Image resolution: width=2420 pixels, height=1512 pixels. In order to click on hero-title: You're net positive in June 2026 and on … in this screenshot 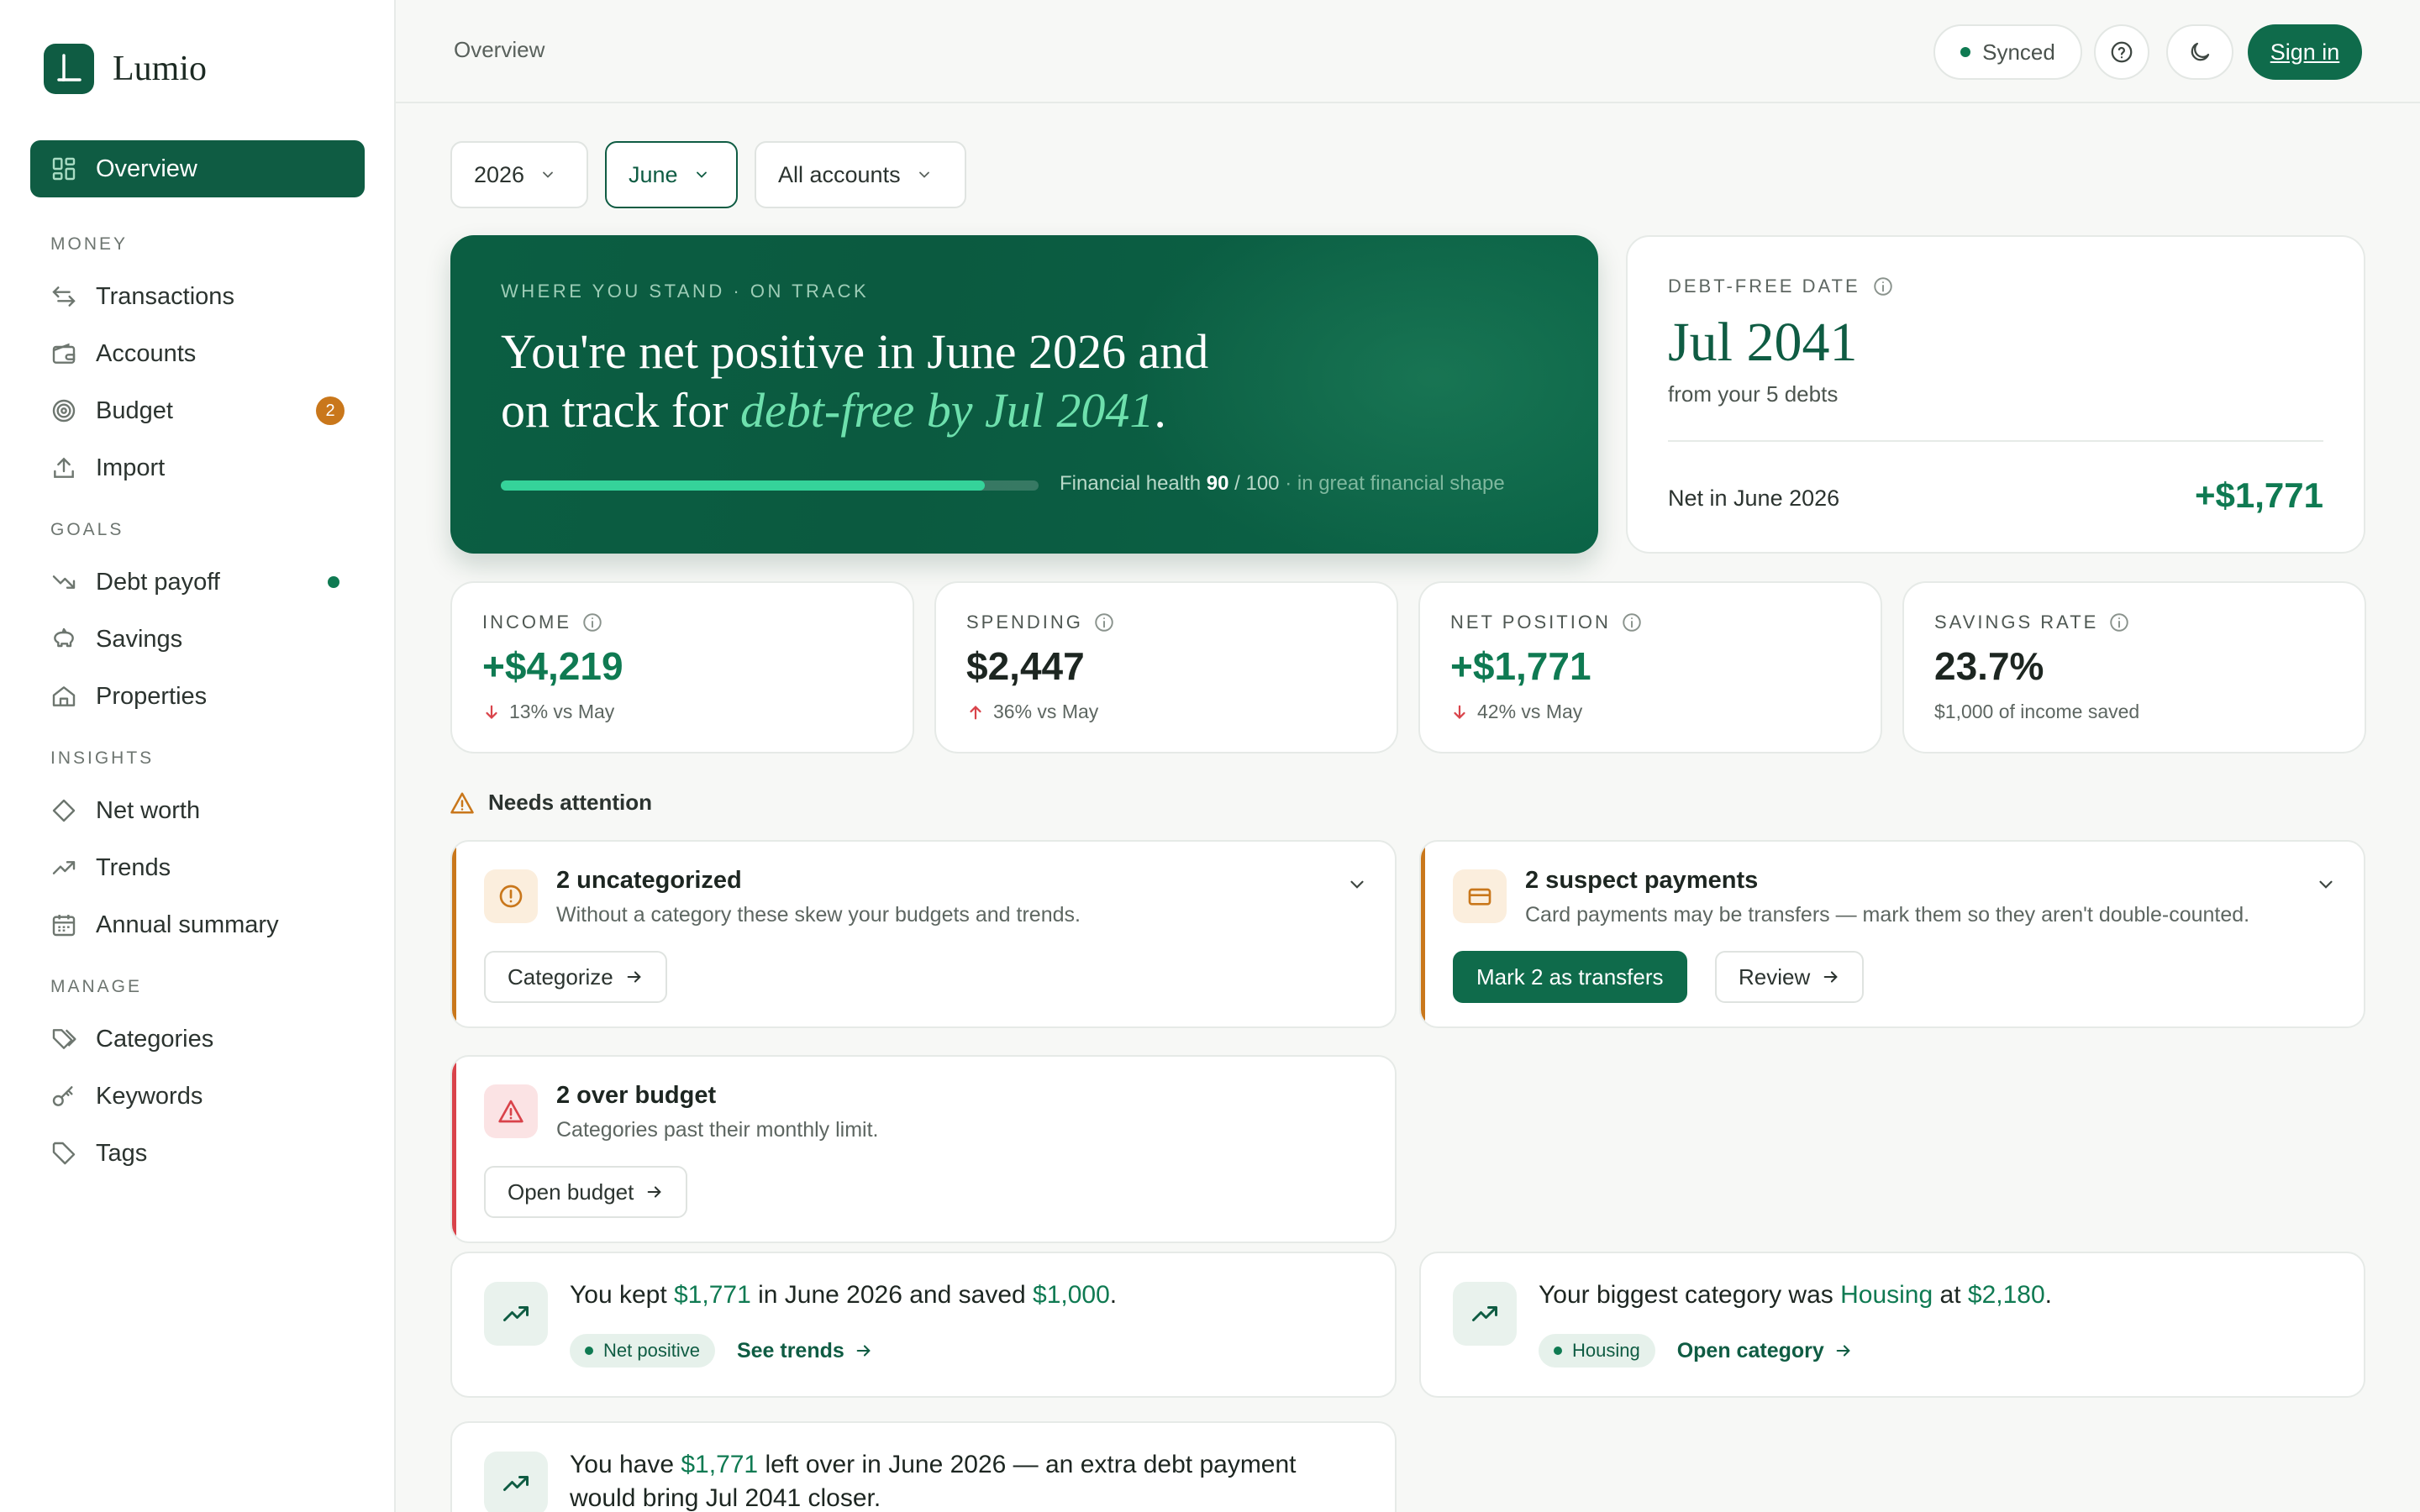, I will do `click(879, 381)`.